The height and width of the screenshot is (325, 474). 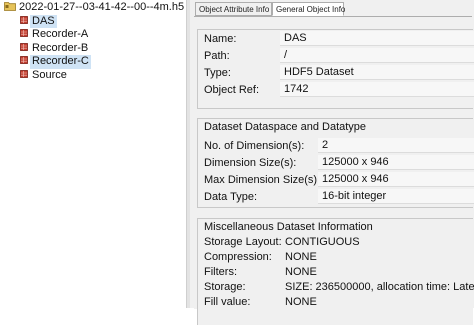 I want to click on filters-value: NONE, so click(x=301, y=272).